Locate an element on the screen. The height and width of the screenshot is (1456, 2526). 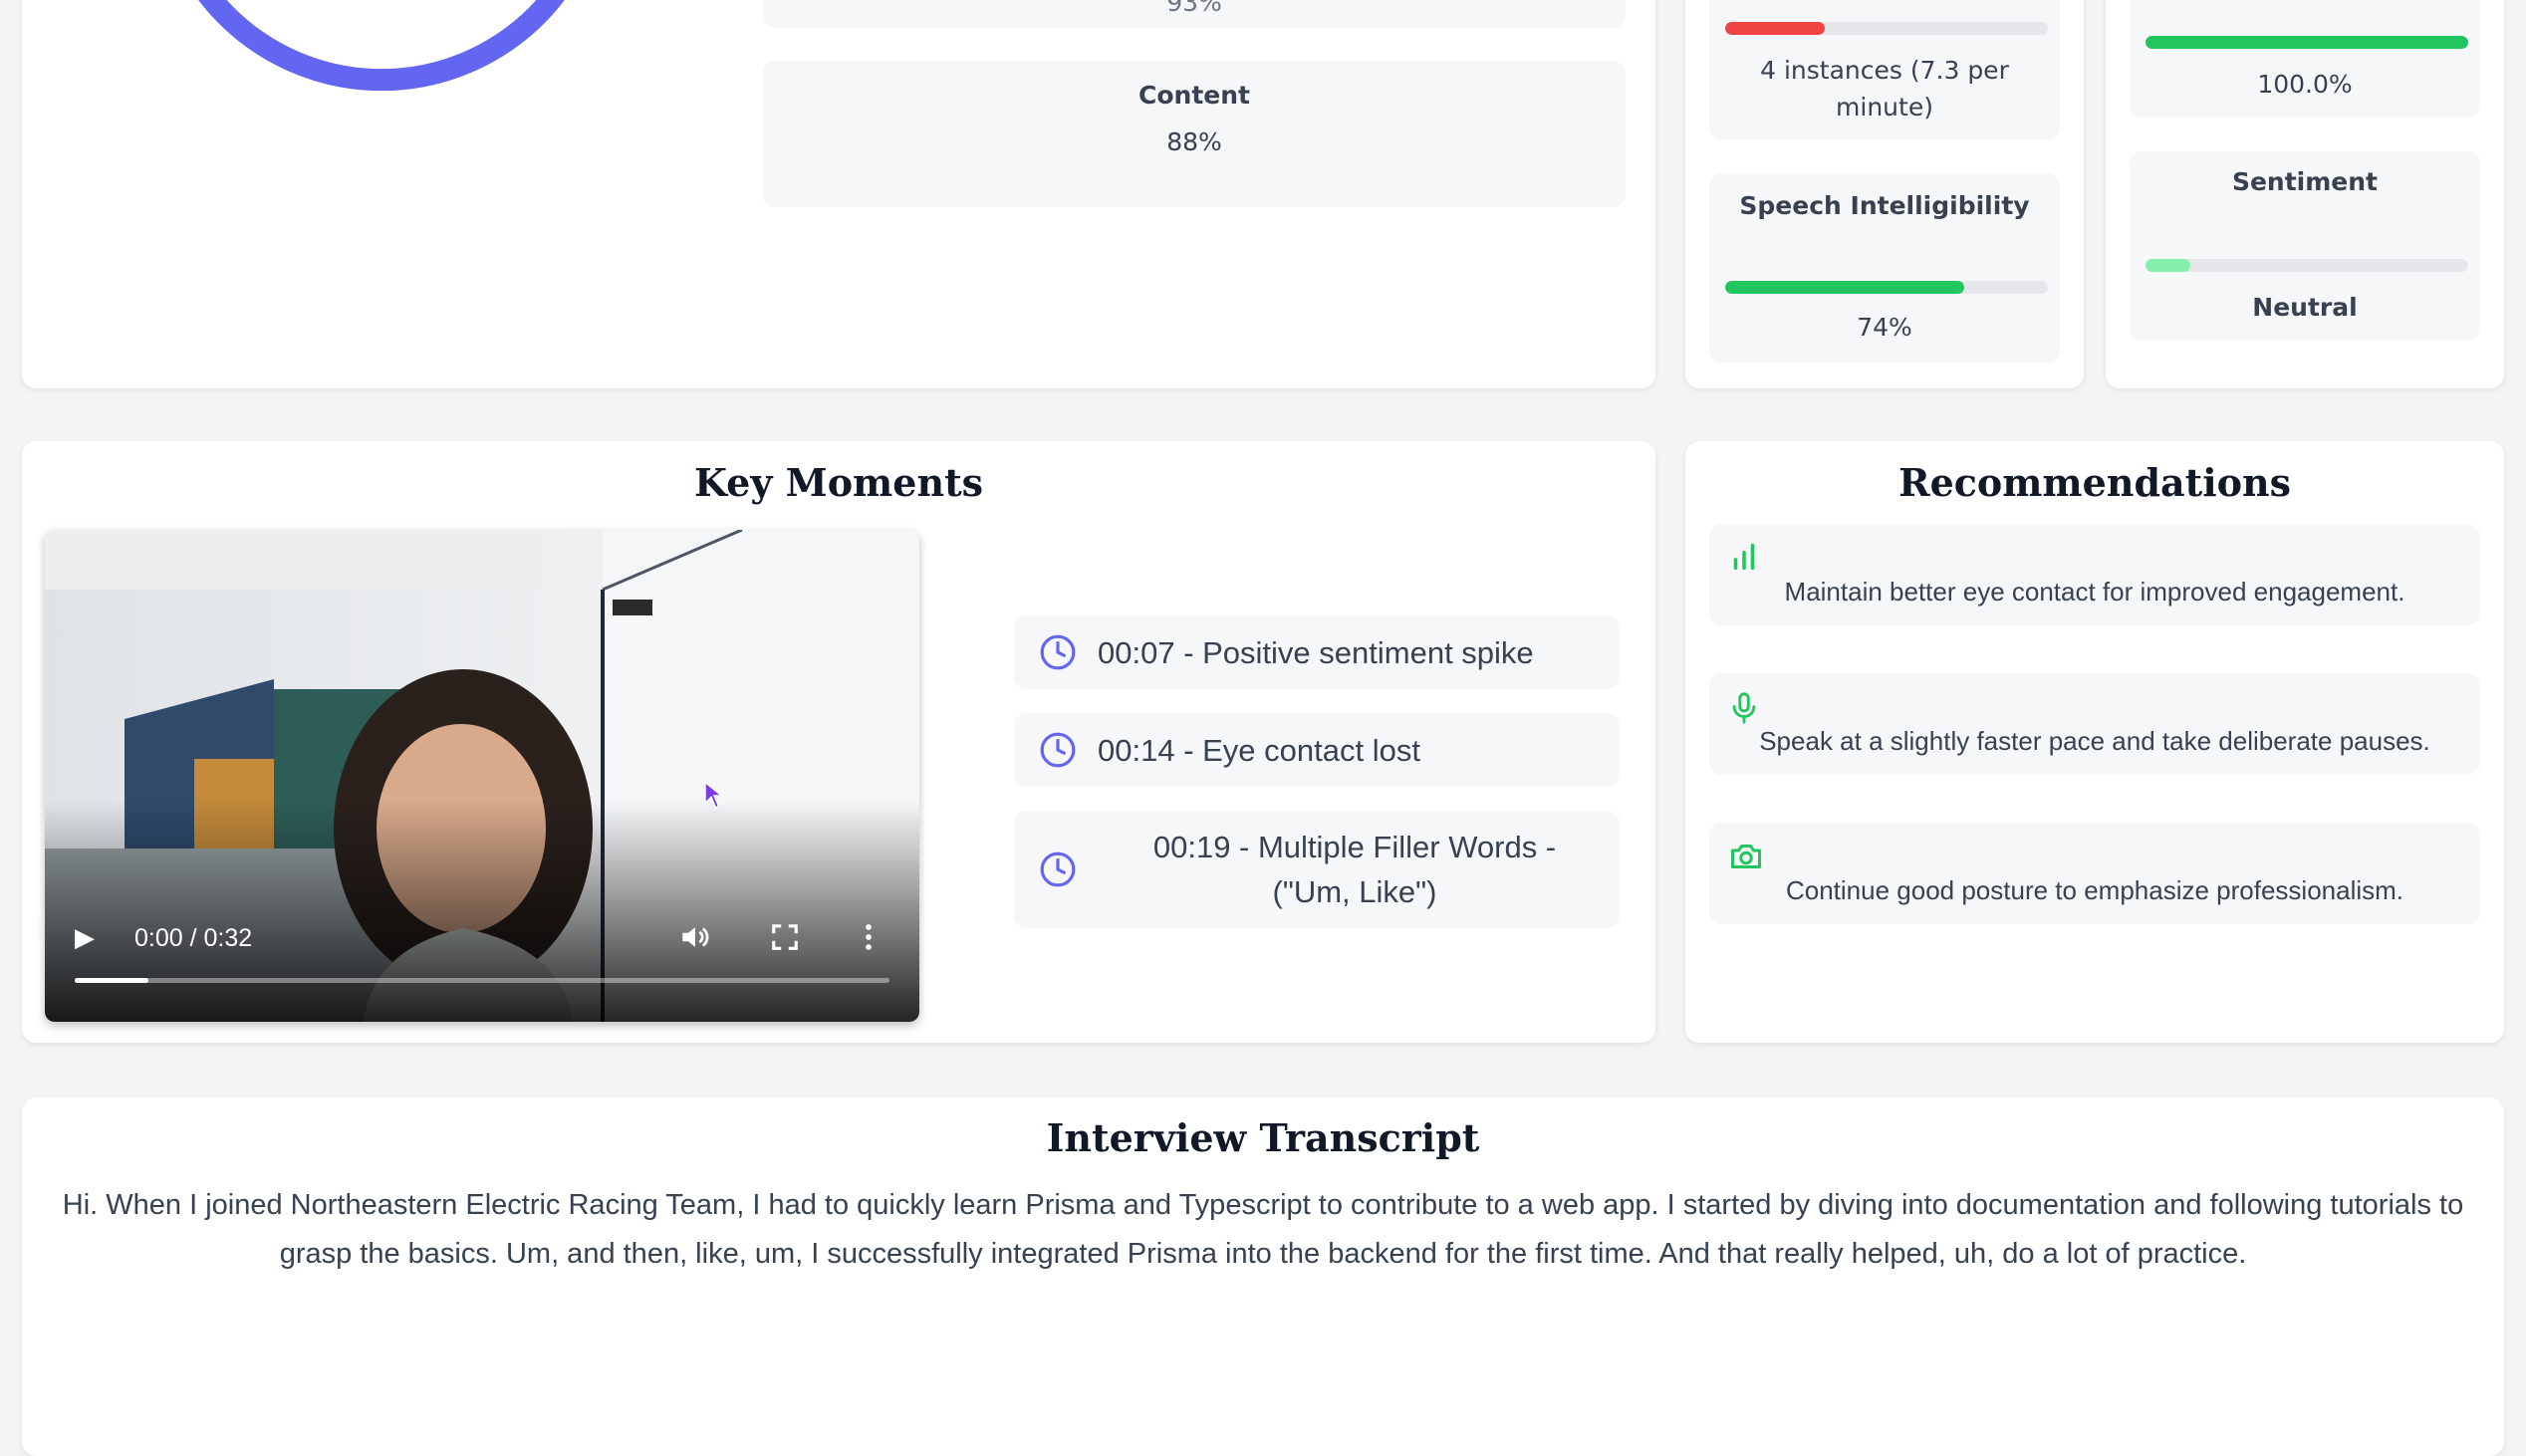
speech-intelligibility-label: Speech Intelligibility is located at coordinates (1885, 205).